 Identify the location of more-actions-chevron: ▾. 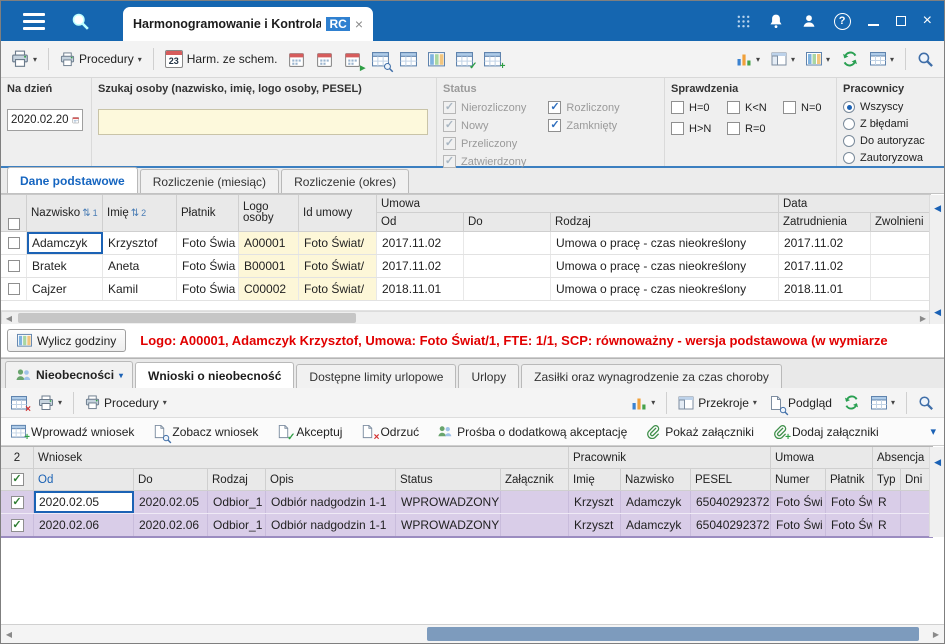
(933, 431).